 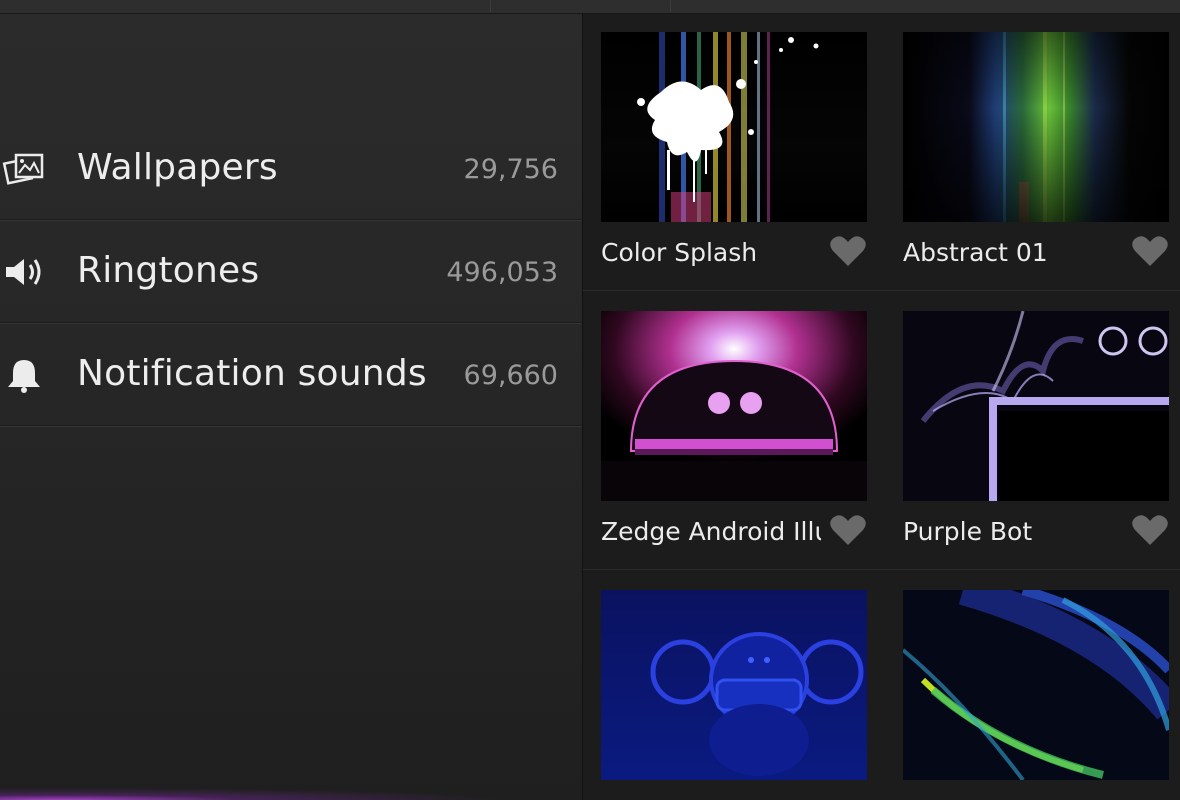 I want to click on wallpaper-thumbnail-swirl, so click(x=1036, y=685).